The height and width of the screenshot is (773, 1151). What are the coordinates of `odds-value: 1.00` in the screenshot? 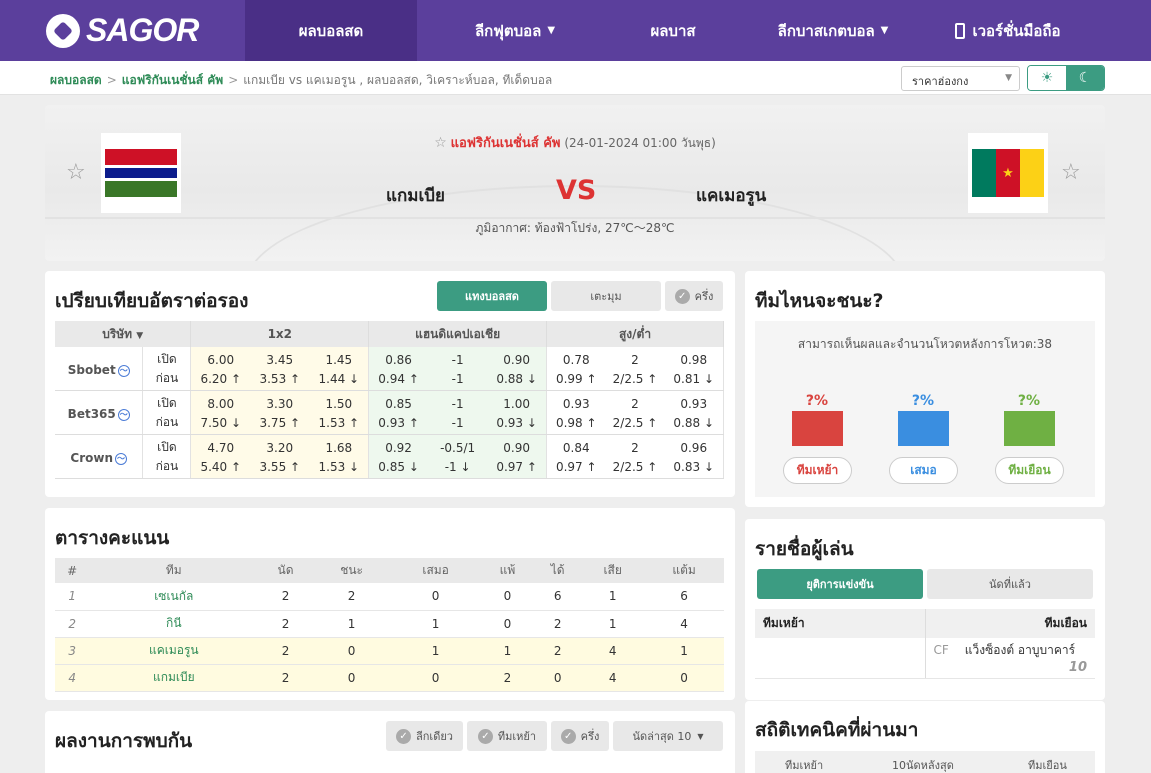 It's located at (517, 401).